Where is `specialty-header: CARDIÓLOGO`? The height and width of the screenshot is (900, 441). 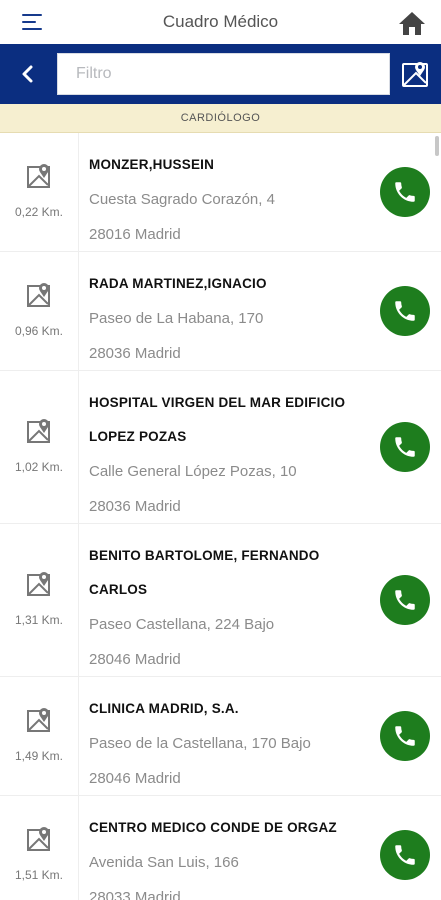 specialty-header: CARDIÓLOGO is located at coordinates (220, 118).